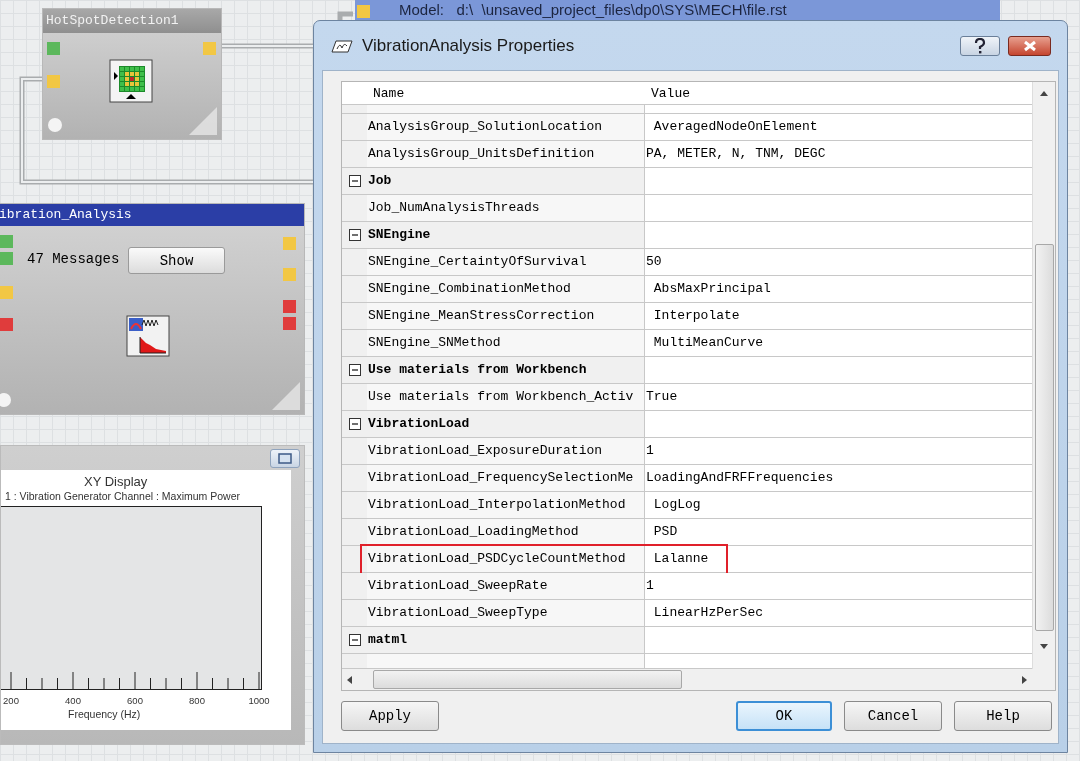 Image resolution: width=1080 pixels, height=761 pixels. What do you see at coordinates (687, 679) in the screenshot?
I see `horizontal-scrollbar` at bounding box center [687, 679].